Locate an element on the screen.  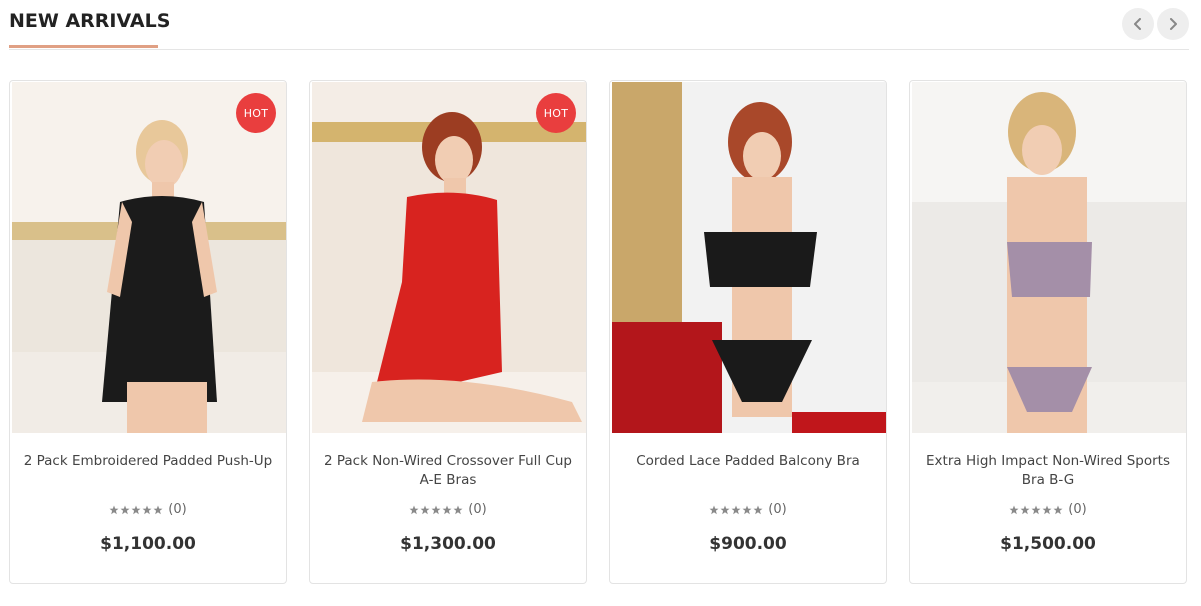
chevron-right-icon is located at coordinates (1173, 24).